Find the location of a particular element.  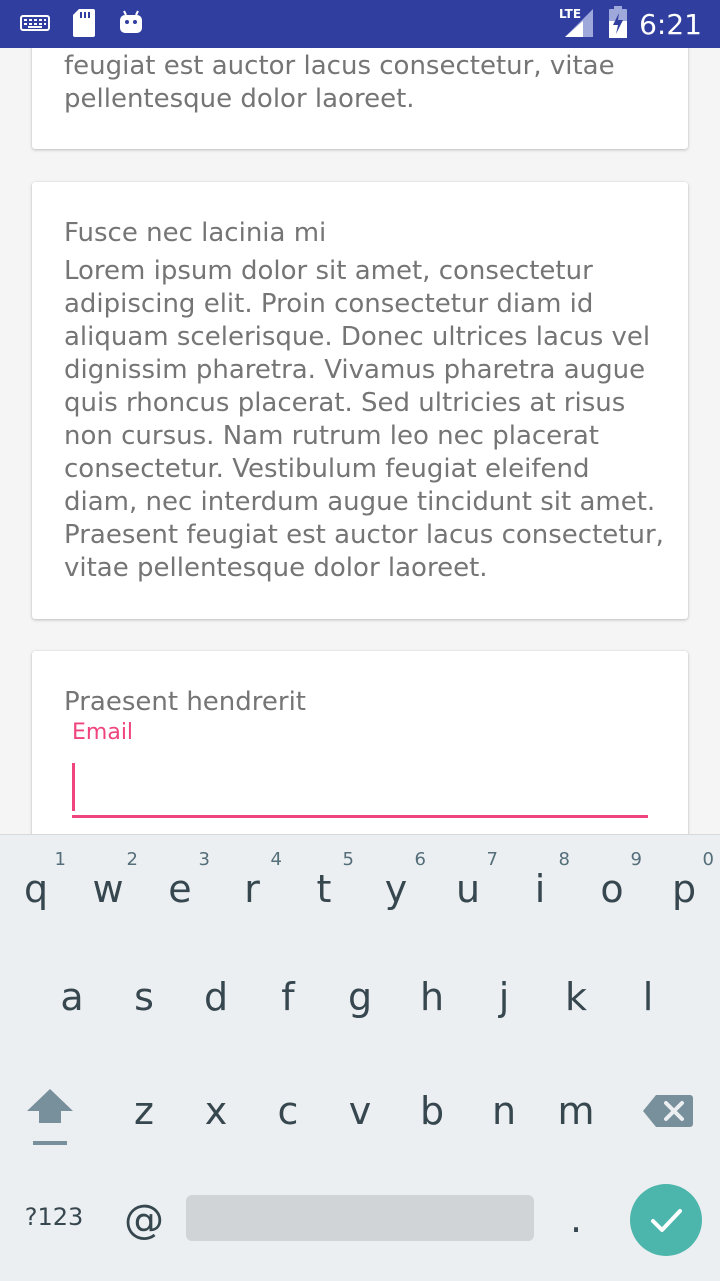

checkmark-icon is located at coordinates (666, 1220).